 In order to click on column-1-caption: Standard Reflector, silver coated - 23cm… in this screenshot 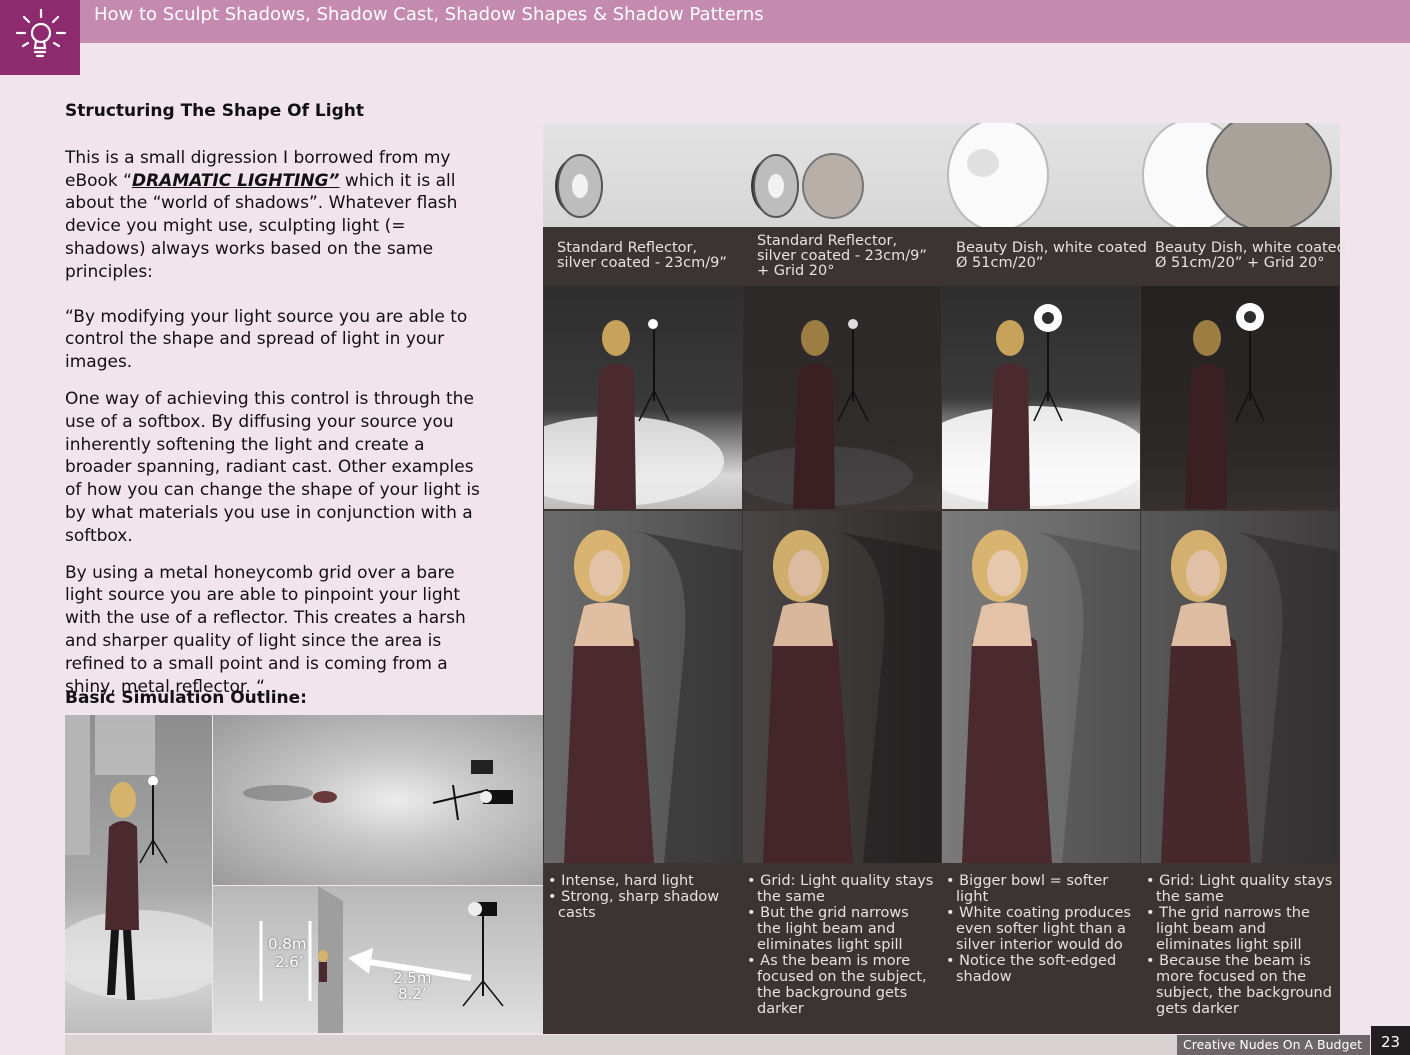, I will do `click(642, 255)`.